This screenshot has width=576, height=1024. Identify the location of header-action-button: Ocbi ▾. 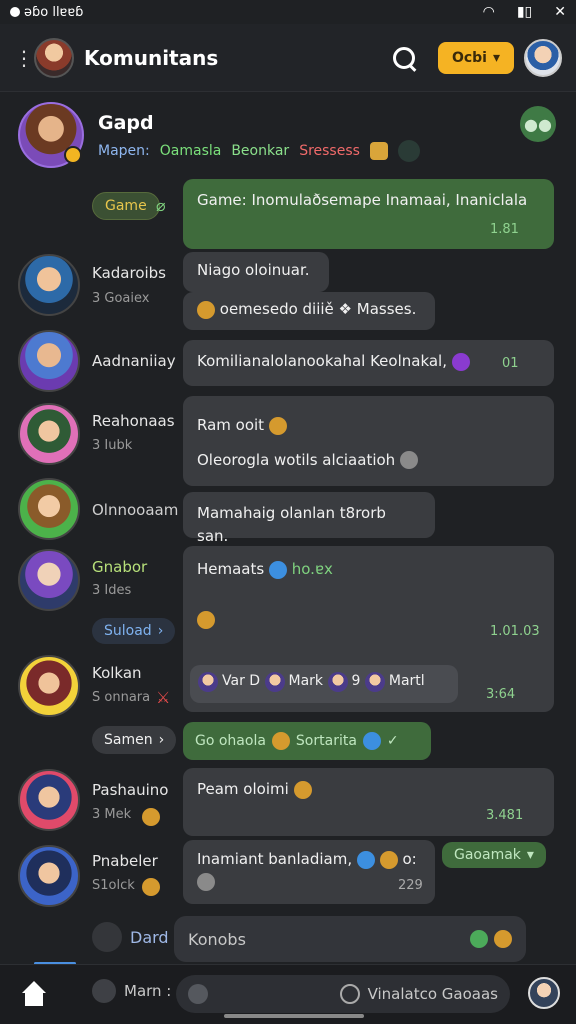
(475, 57).